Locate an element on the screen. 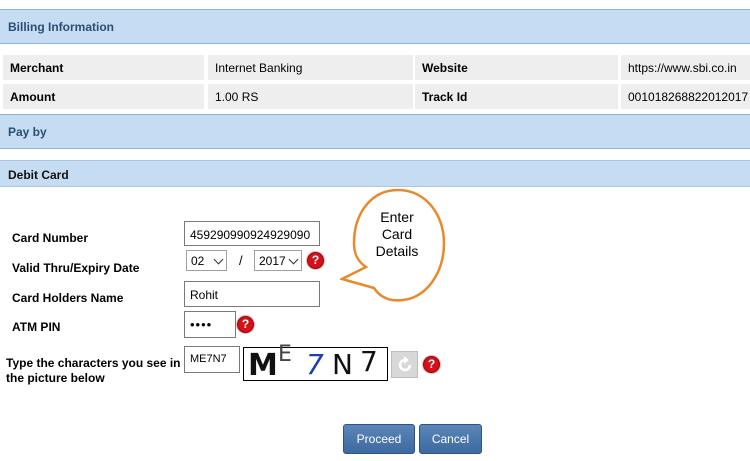 The image size is (750, 461). billing-information-title: Billing Information is located at coordinates (61, 27).